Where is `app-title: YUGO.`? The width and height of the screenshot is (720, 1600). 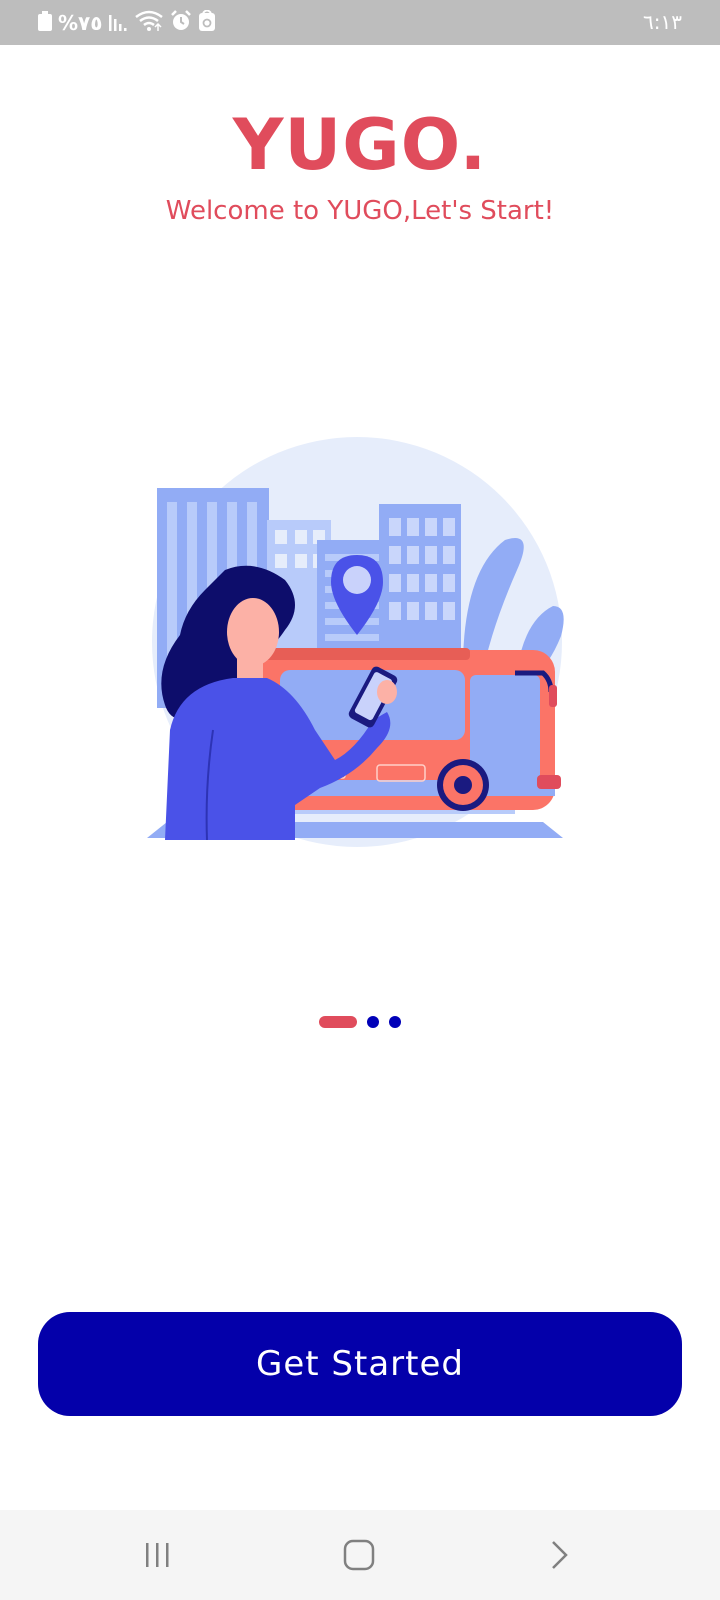
app-title: YUGO. is located at coordinates (360, 145).